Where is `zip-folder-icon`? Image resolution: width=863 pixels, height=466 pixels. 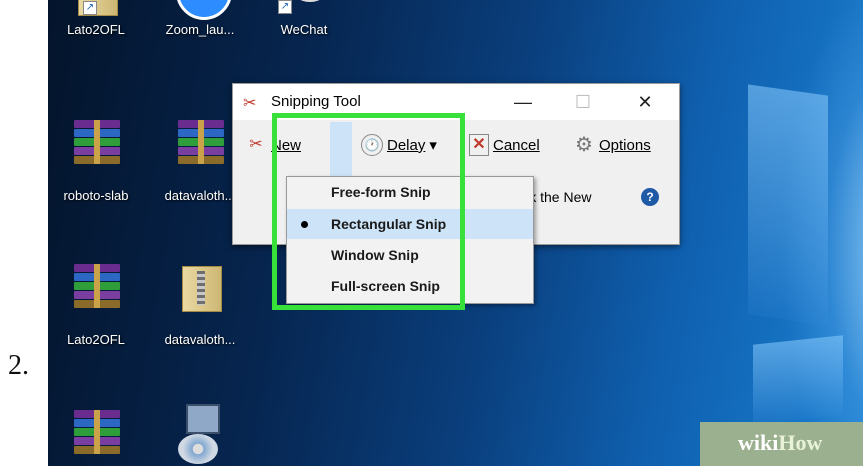
zip-folder-icon is located at coordinates (202, 289).